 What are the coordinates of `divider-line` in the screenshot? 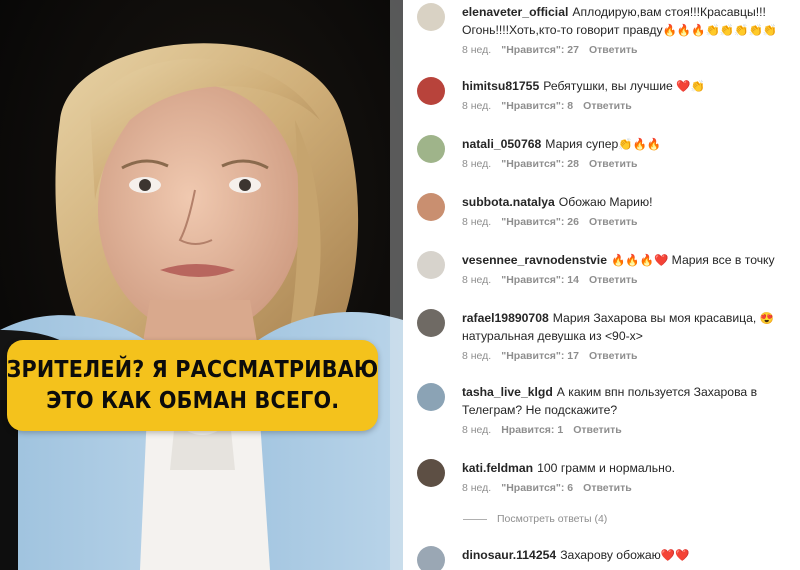 It's located at (475, 519).